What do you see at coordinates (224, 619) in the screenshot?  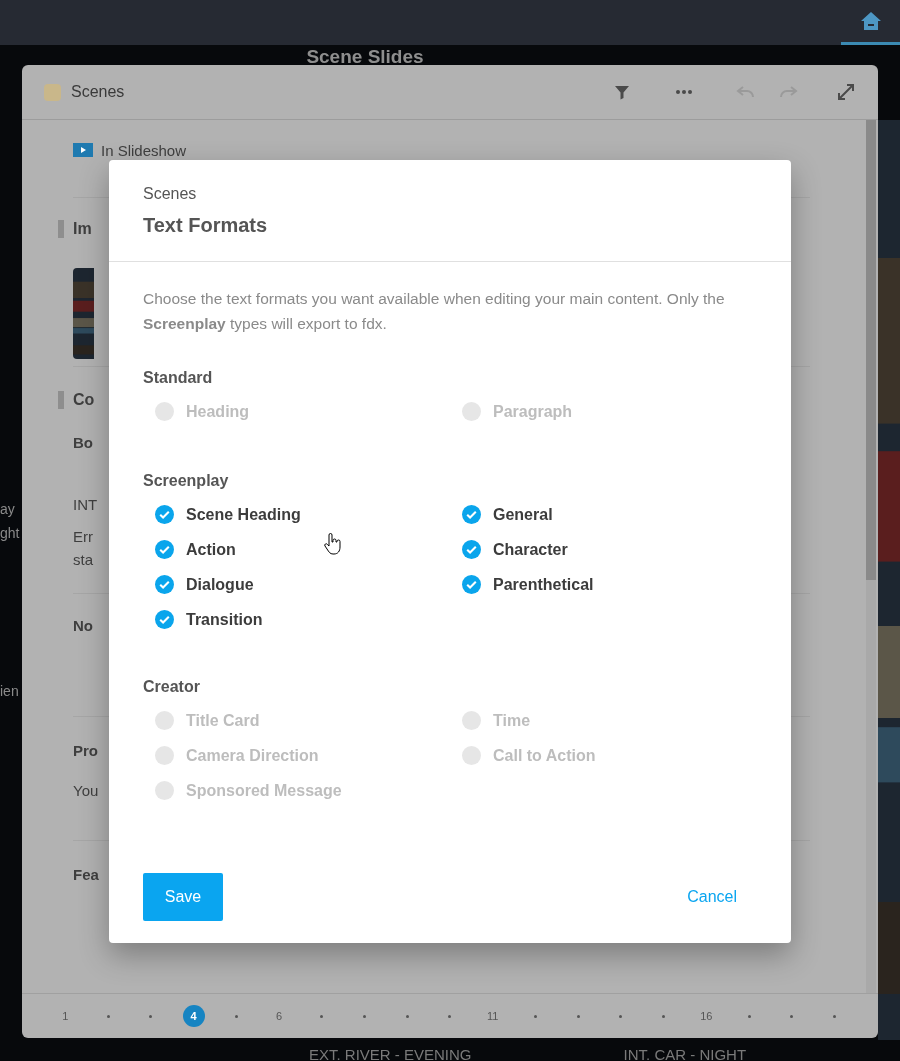 I see `option-label: Transition` at bounding box center [224, 619].